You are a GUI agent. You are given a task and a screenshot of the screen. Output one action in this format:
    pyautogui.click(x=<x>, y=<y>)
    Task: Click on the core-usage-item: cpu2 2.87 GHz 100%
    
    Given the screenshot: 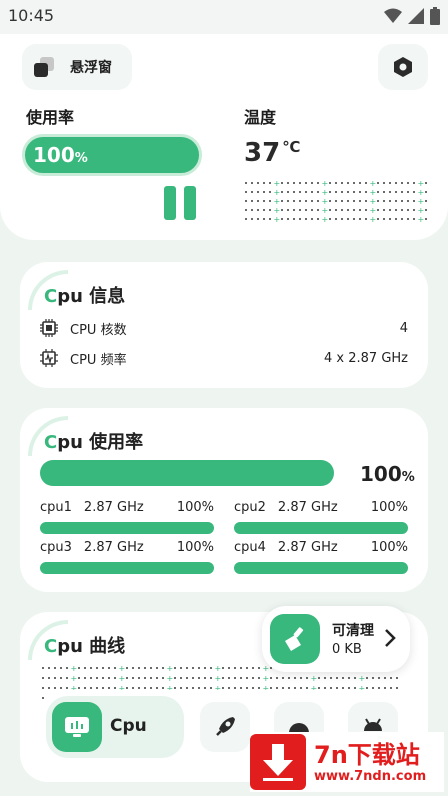 What is the action you would take?
    pyautogui.click(x=321, y=517)
    